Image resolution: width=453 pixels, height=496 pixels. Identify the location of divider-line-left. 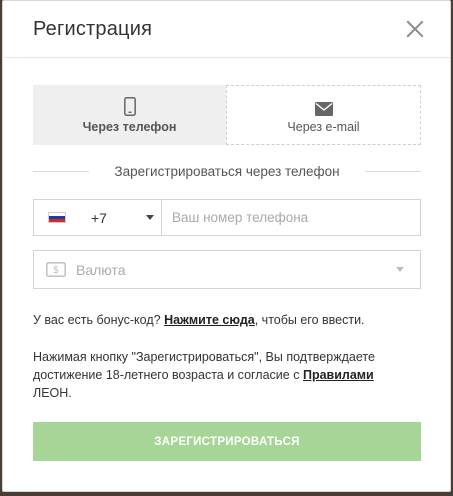
(61, 171).